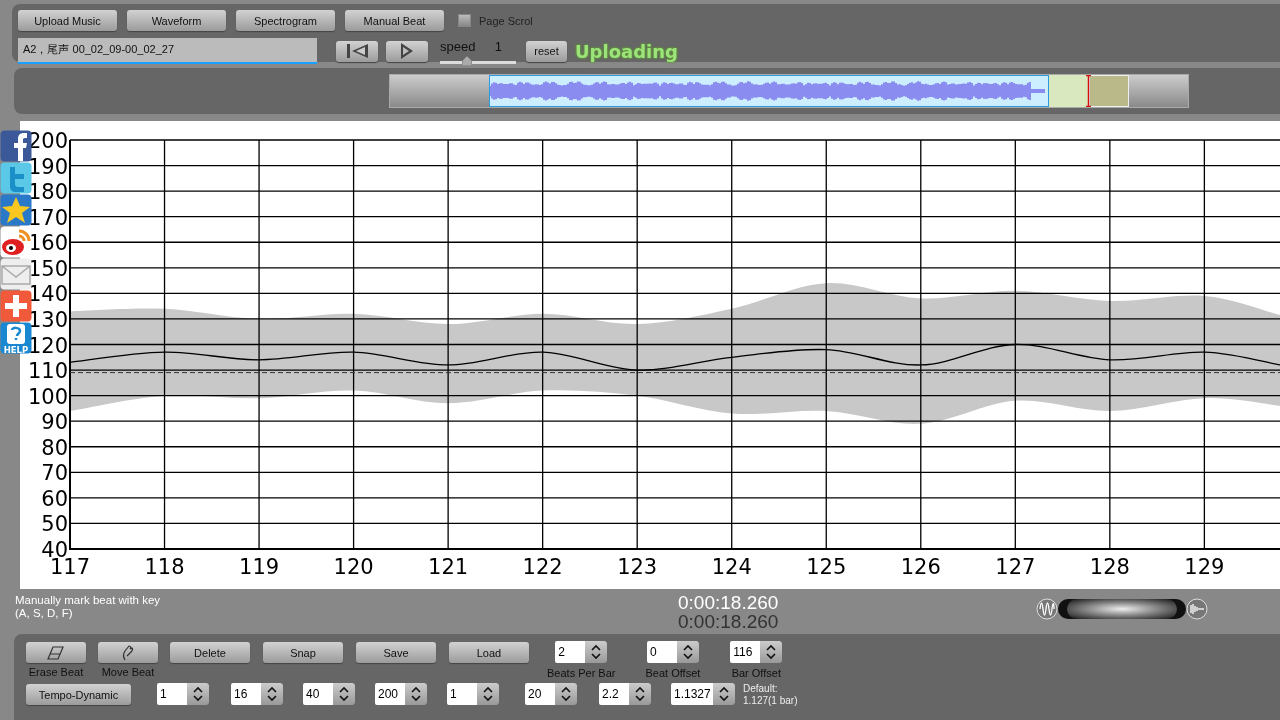 This screenshot has height=720, width=1280. I want to click on secondary-time: 0:00:18.260, so click(728, 621).